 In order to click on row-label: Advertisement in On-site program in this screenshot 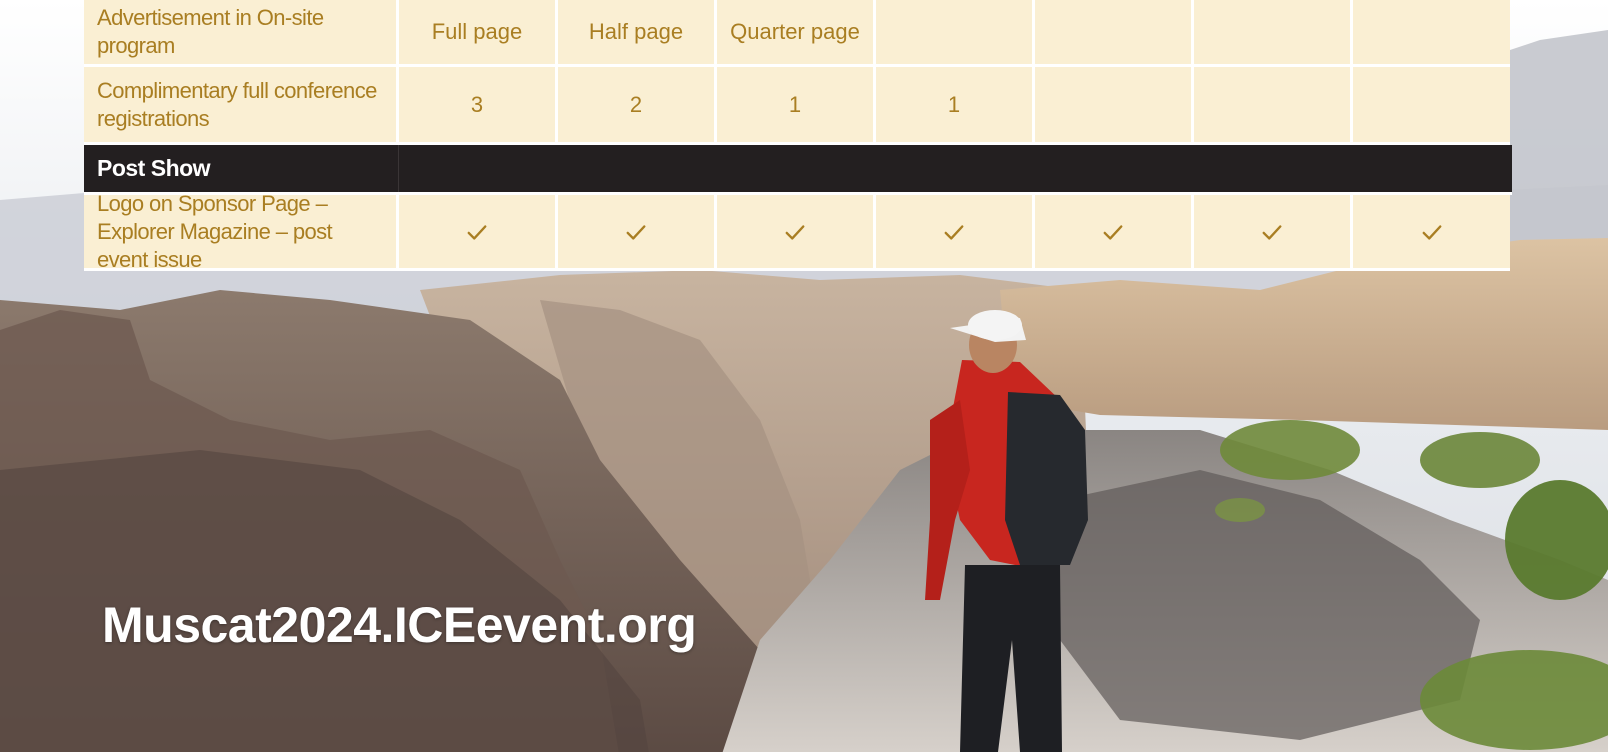, I will do `click(241, 33)`.